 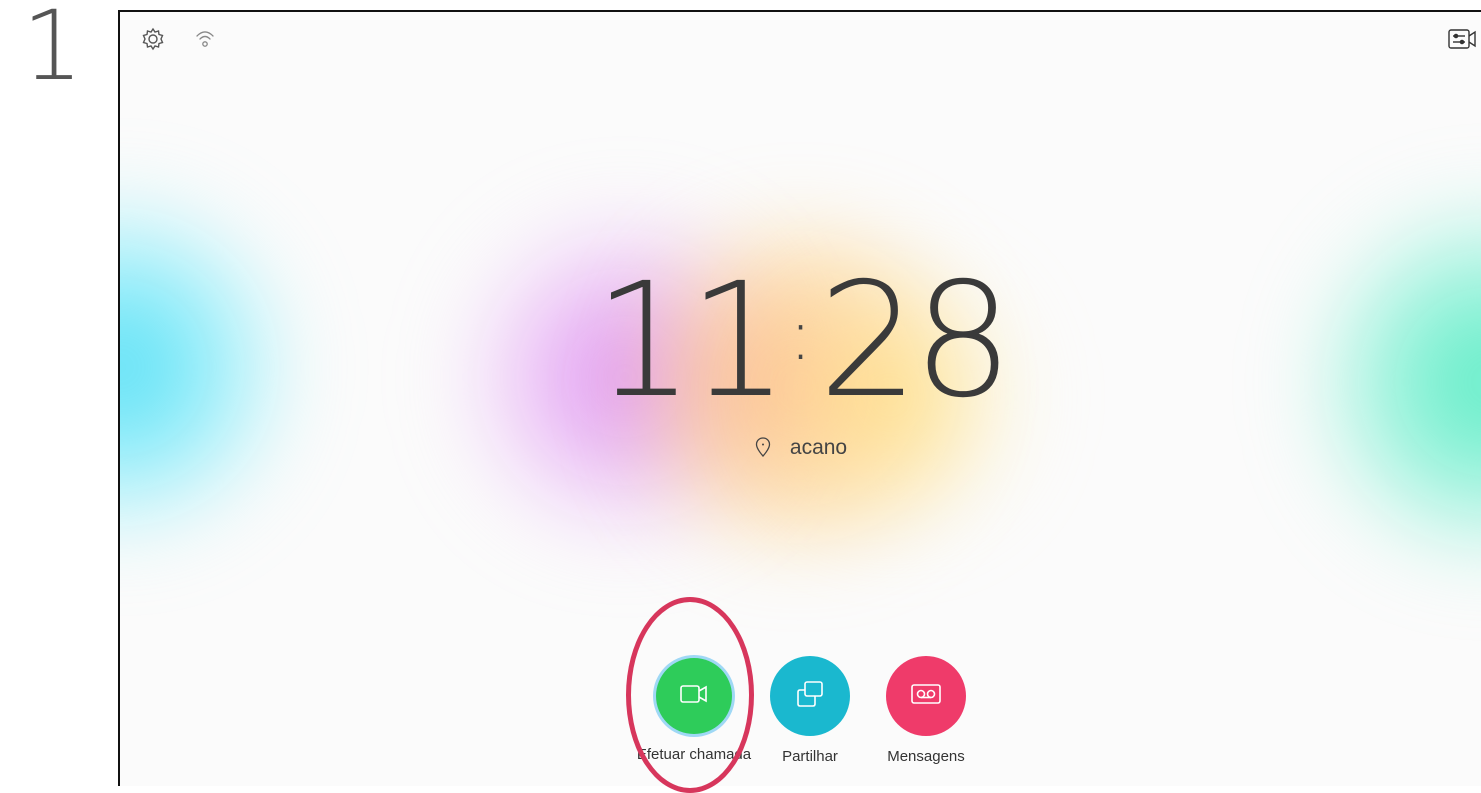 I want to click on camera-control-icon, so click(x=1463, y=39).